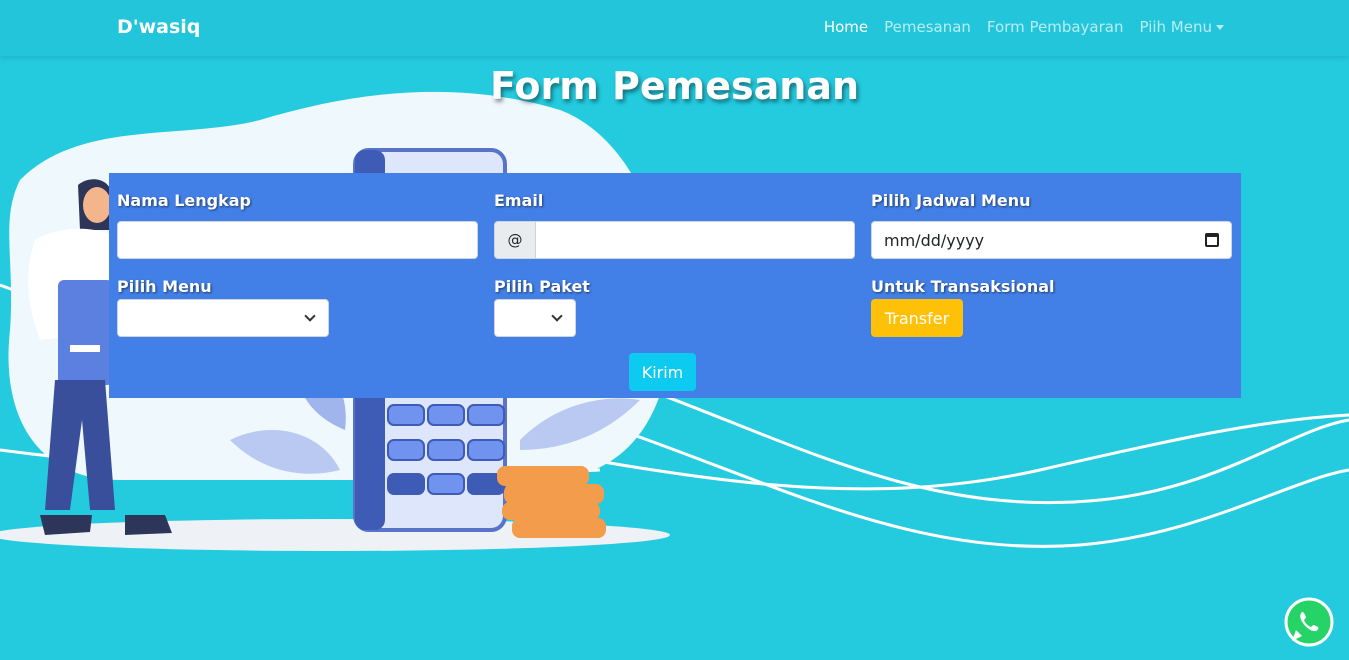 This screenshot has height=660, width=1349. Describe the element at coordinates (963, 286) in the screenshot. I see `transaksi-label: Untuk Transaksional` at that location.